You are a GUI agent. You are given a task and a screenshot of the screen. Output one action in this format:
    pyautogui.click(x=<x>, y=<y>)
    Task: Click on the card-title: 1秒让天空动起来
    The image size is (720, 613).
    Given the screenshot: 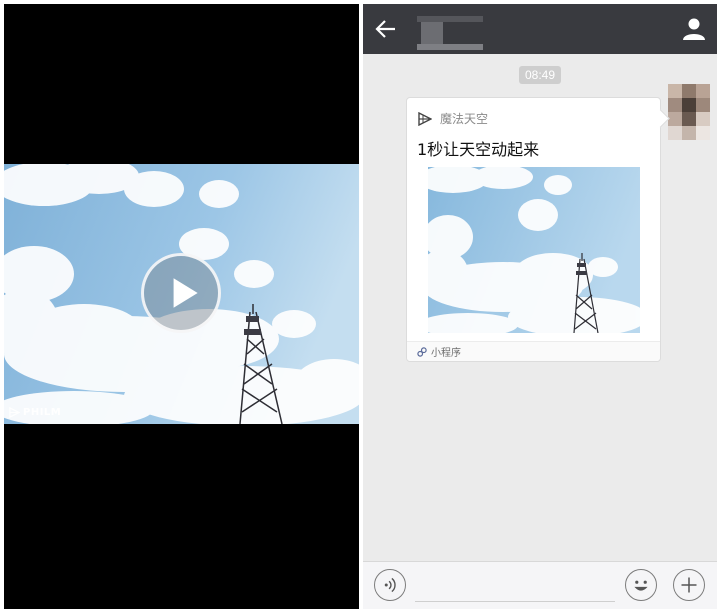 What is the action you would take?
    pyautogui.click(x=478, y=149)
    